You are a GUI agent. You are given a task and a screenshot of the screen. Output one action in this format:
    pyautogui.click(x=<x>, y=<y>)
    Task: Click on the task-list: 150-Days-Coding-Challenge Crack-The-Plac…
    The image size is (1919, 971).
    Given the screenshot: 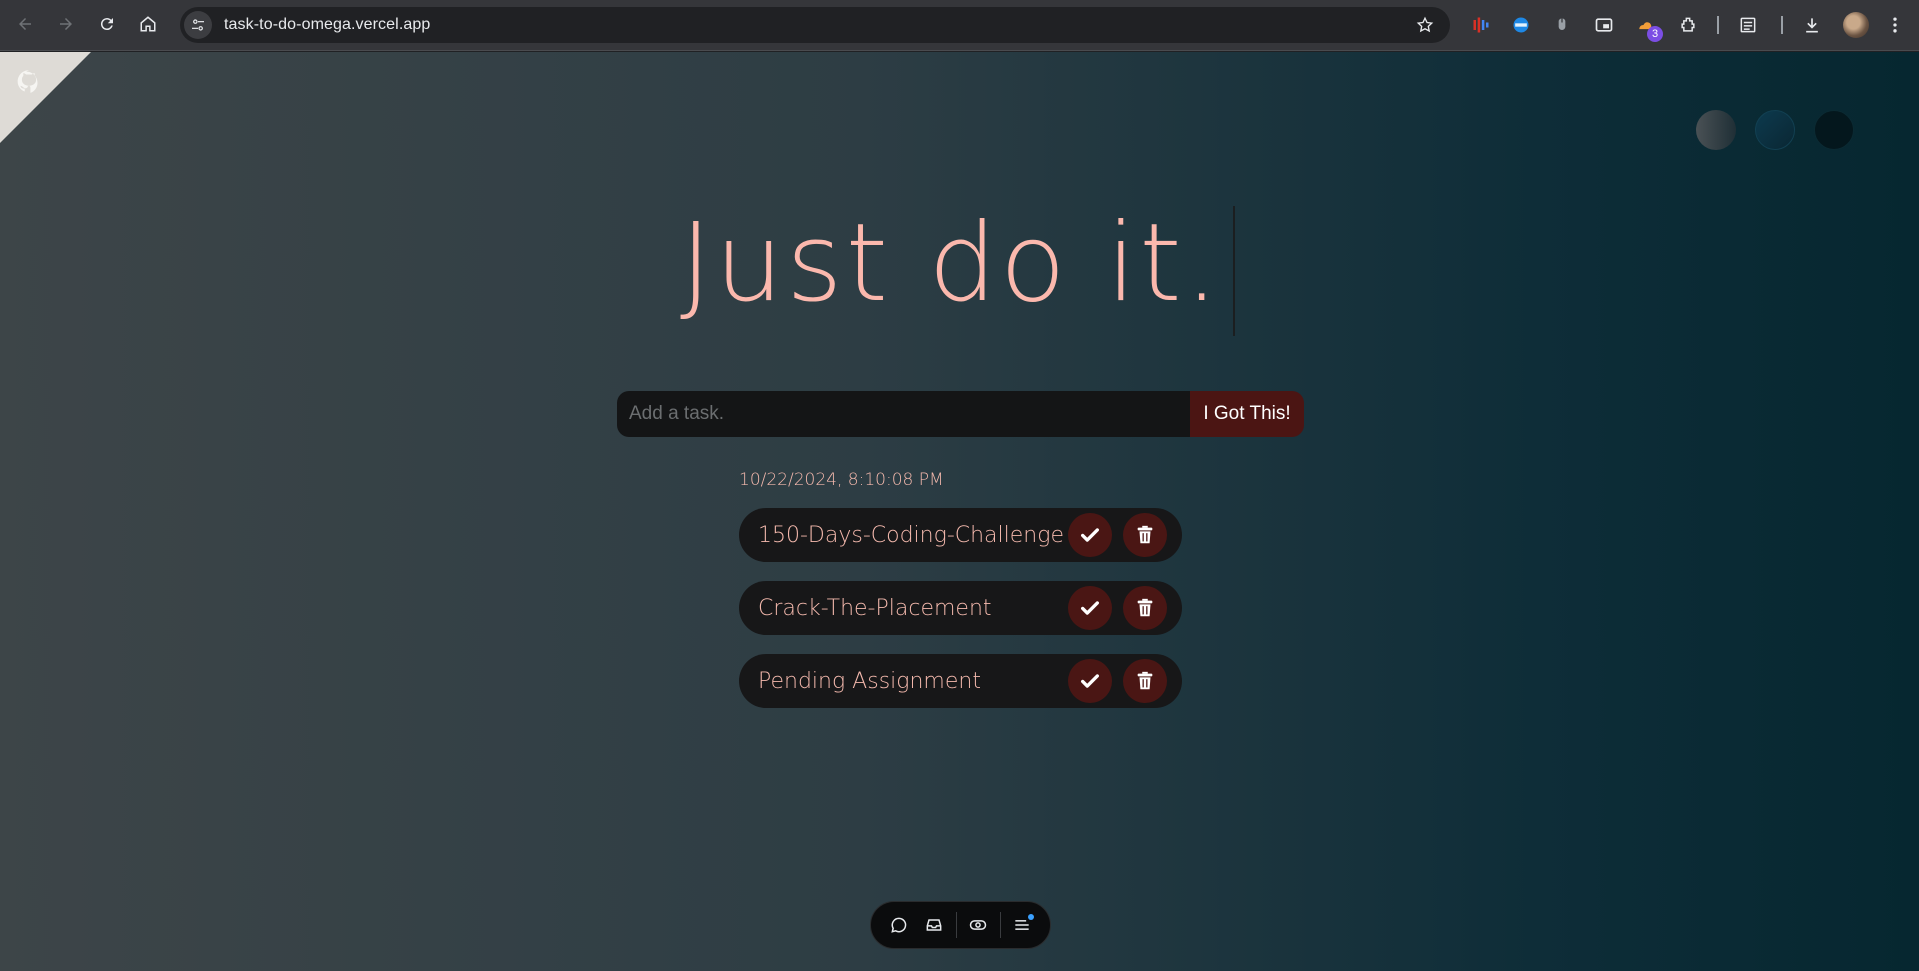 What is the action you would take?
    pyautogui.click(x=960, y=617)
    